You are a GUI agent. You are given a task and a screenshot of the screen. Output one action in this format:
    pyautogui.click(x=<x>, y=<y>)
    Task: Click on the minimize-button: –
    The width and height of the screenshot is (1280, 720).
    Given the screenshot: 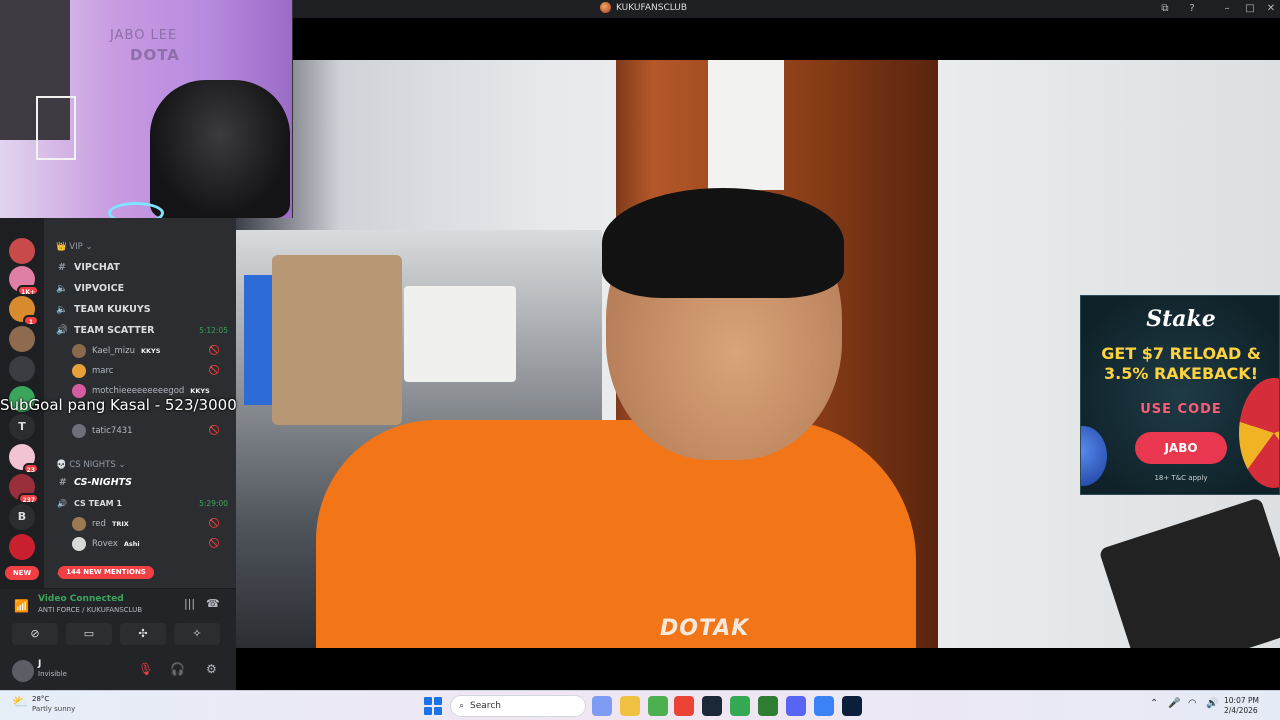 What is the action you would take?
    pyautogui.click(x=1227, y=9)
    